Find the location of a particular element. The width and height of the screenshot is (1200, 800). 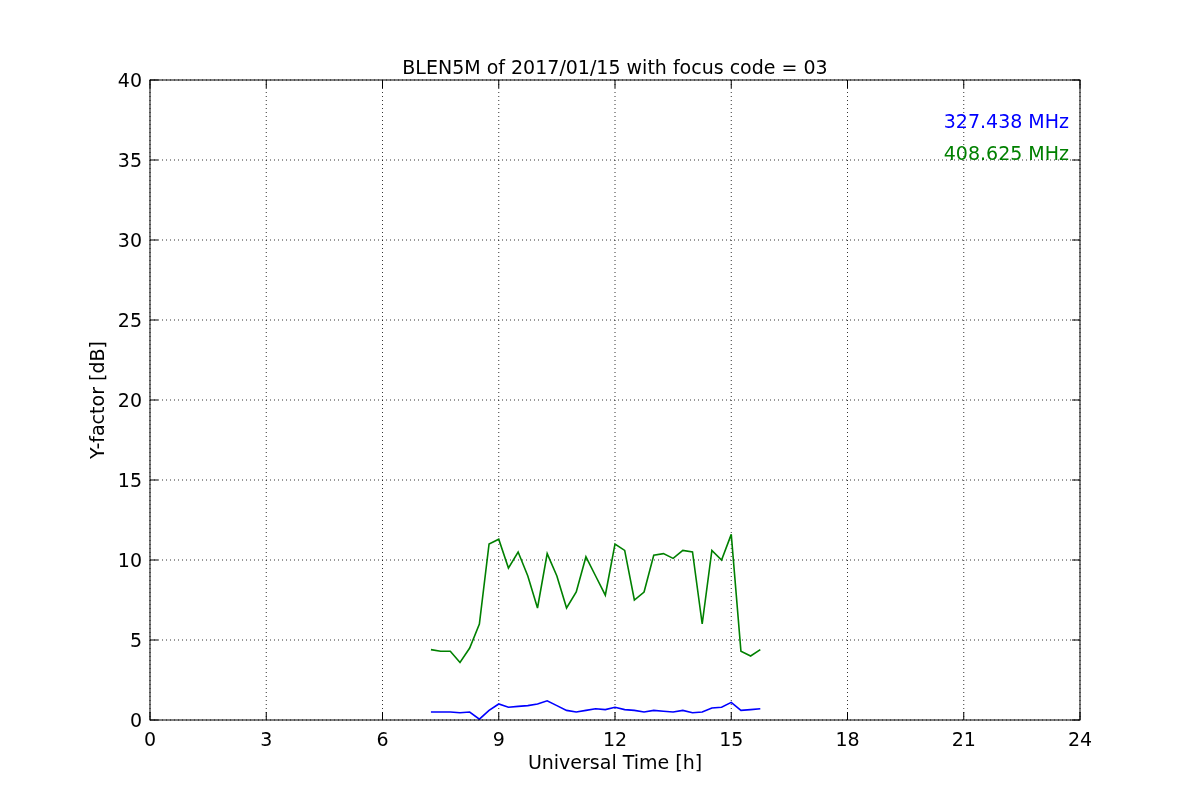

x-axis-label: Universal Time [h] is located at coordinates (615, 762).